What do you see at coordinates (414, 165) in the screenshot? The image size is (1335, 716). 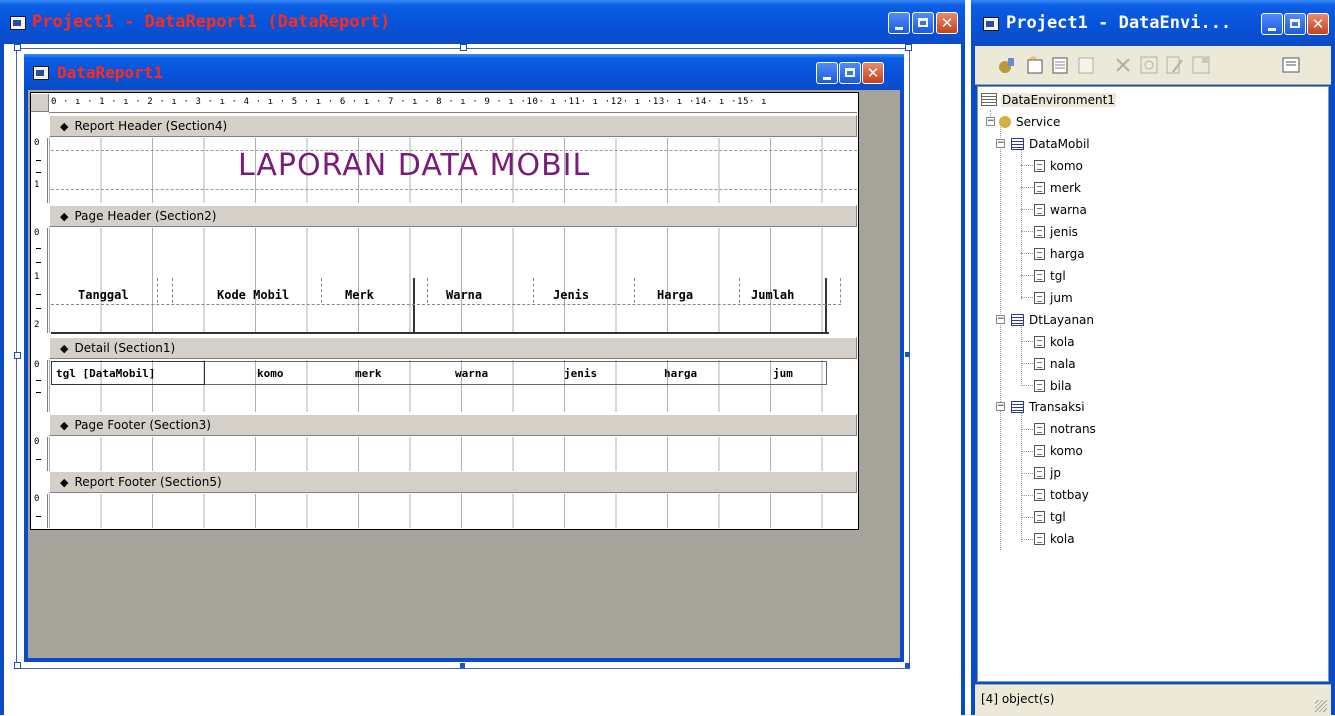 I see `report-title-label: LAPORAN DATA MOBIL` at bounding box center [414, 165].